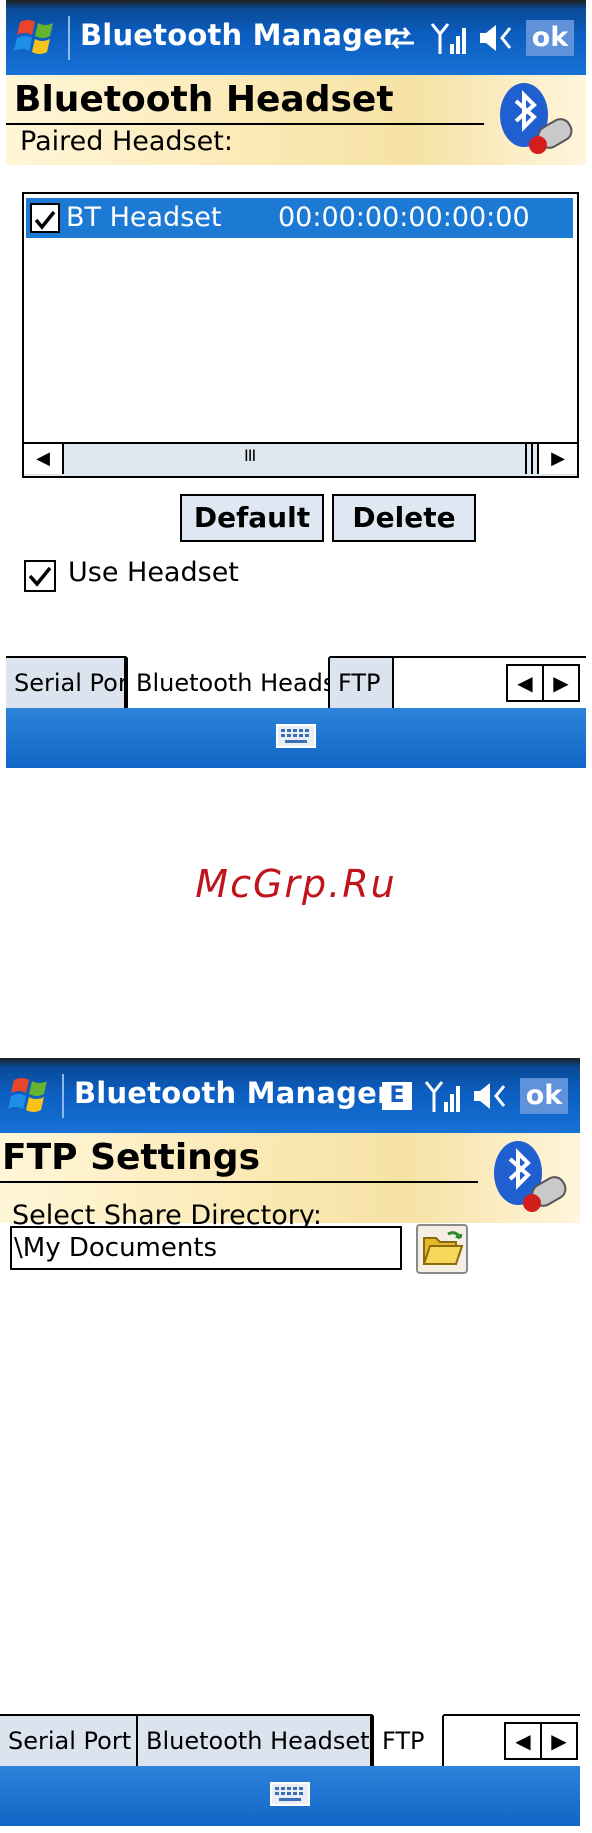 The height and width of the screenshot is (1833, 592). I want to click on scroll-left-button: ◀, so click(44, 459).